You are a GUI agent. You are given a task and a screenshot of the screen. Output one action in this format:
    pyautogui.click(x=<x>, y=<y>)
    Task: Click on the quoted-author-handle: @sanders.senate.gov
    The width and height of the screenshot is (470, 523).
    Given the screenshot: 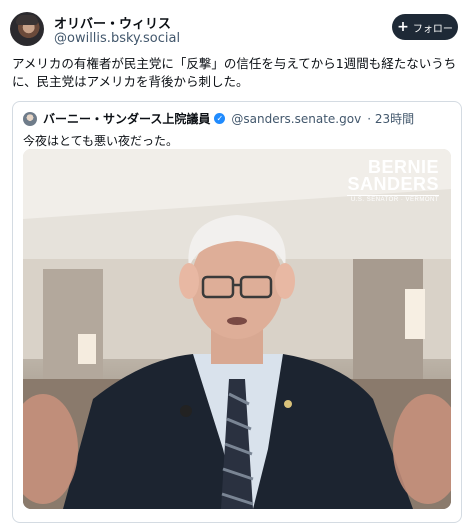 What is the action you would take?
    pyautogui.click(x=296, y=118)
    